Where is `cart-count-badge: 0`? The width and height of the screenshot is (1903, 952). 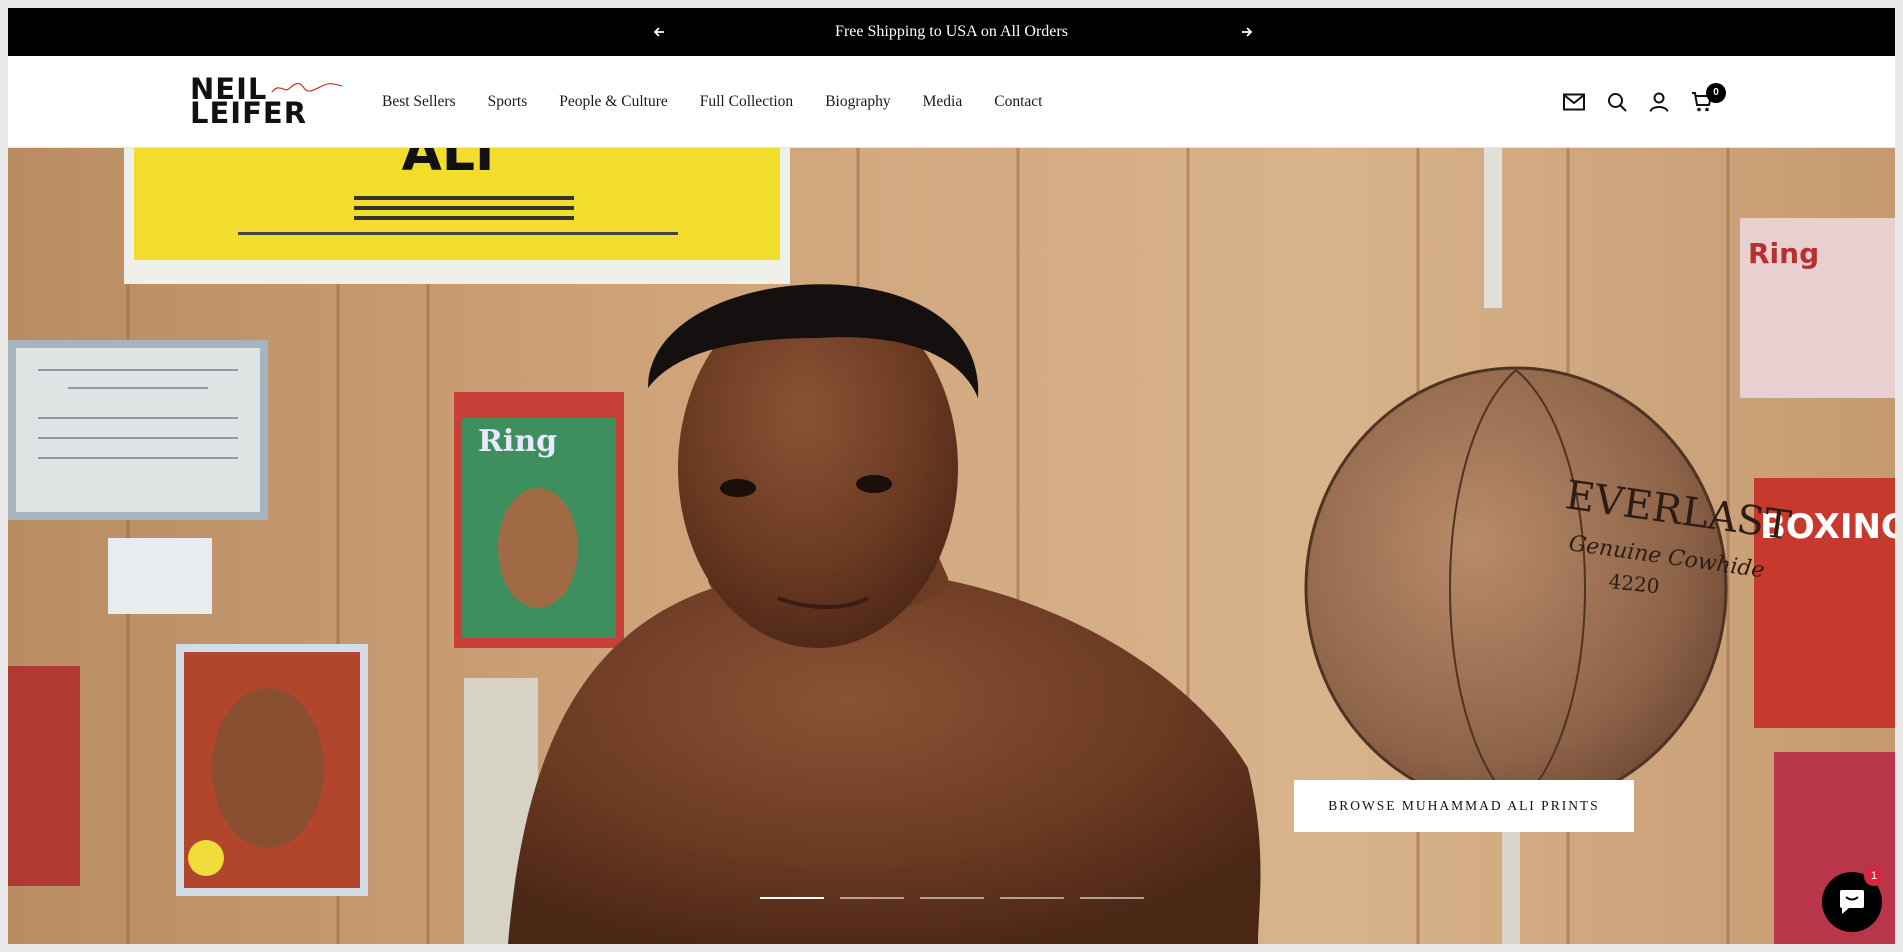
cart-count-badge: 0 is located at coordinates (1716, 93).